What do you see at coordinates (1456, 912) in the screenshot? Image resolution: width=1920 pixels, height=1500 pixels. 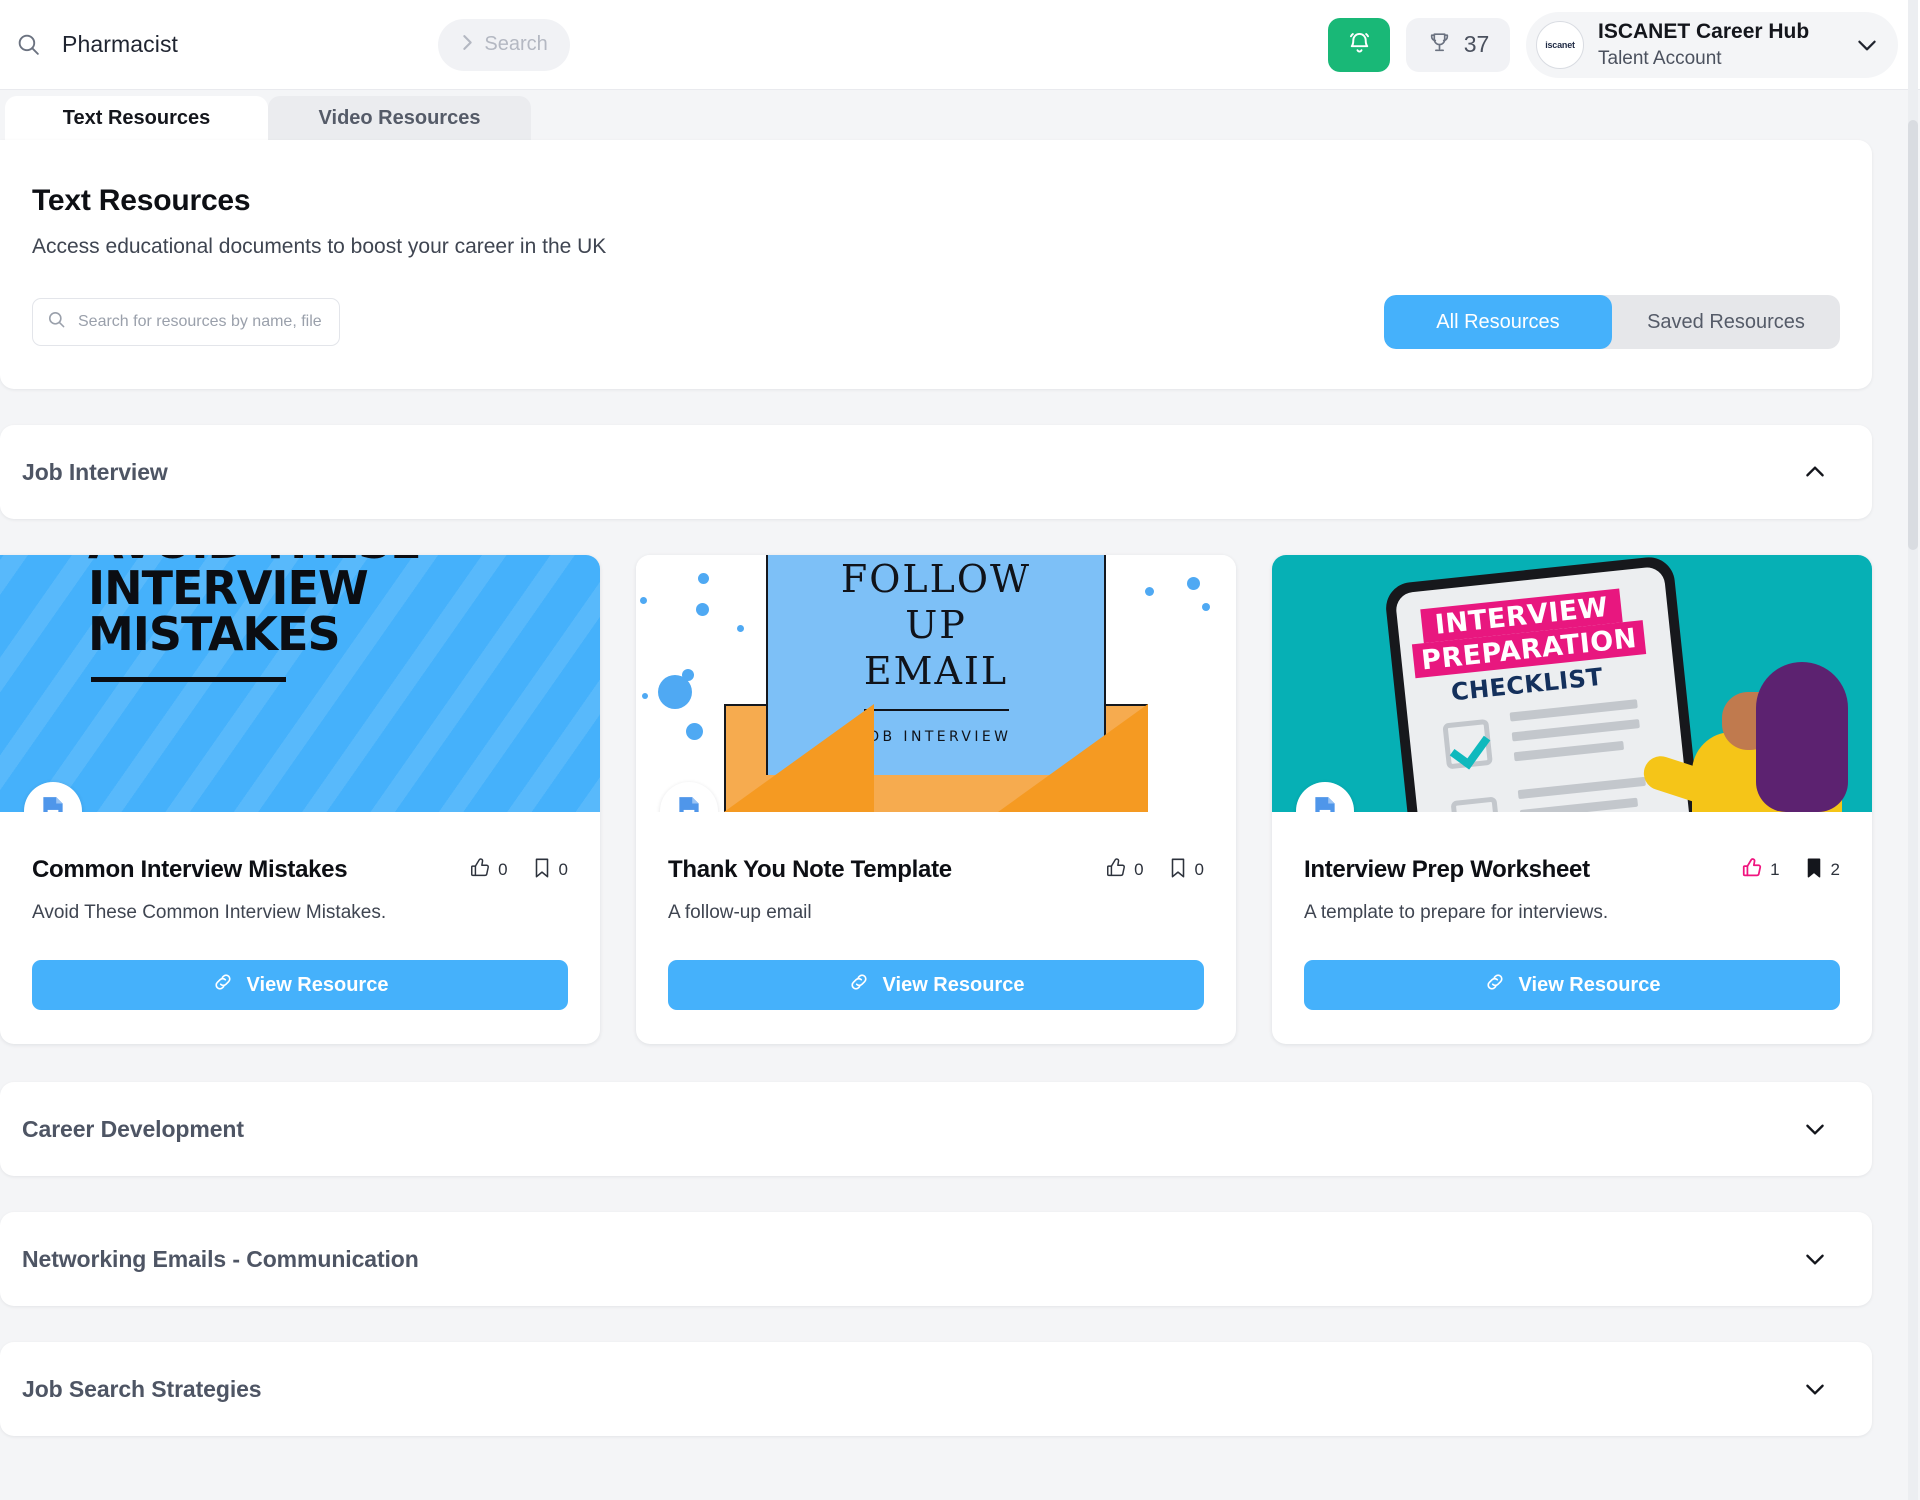 I see `resource-description: A template to prepare for interviews.` at bounding box center [1456, 912].